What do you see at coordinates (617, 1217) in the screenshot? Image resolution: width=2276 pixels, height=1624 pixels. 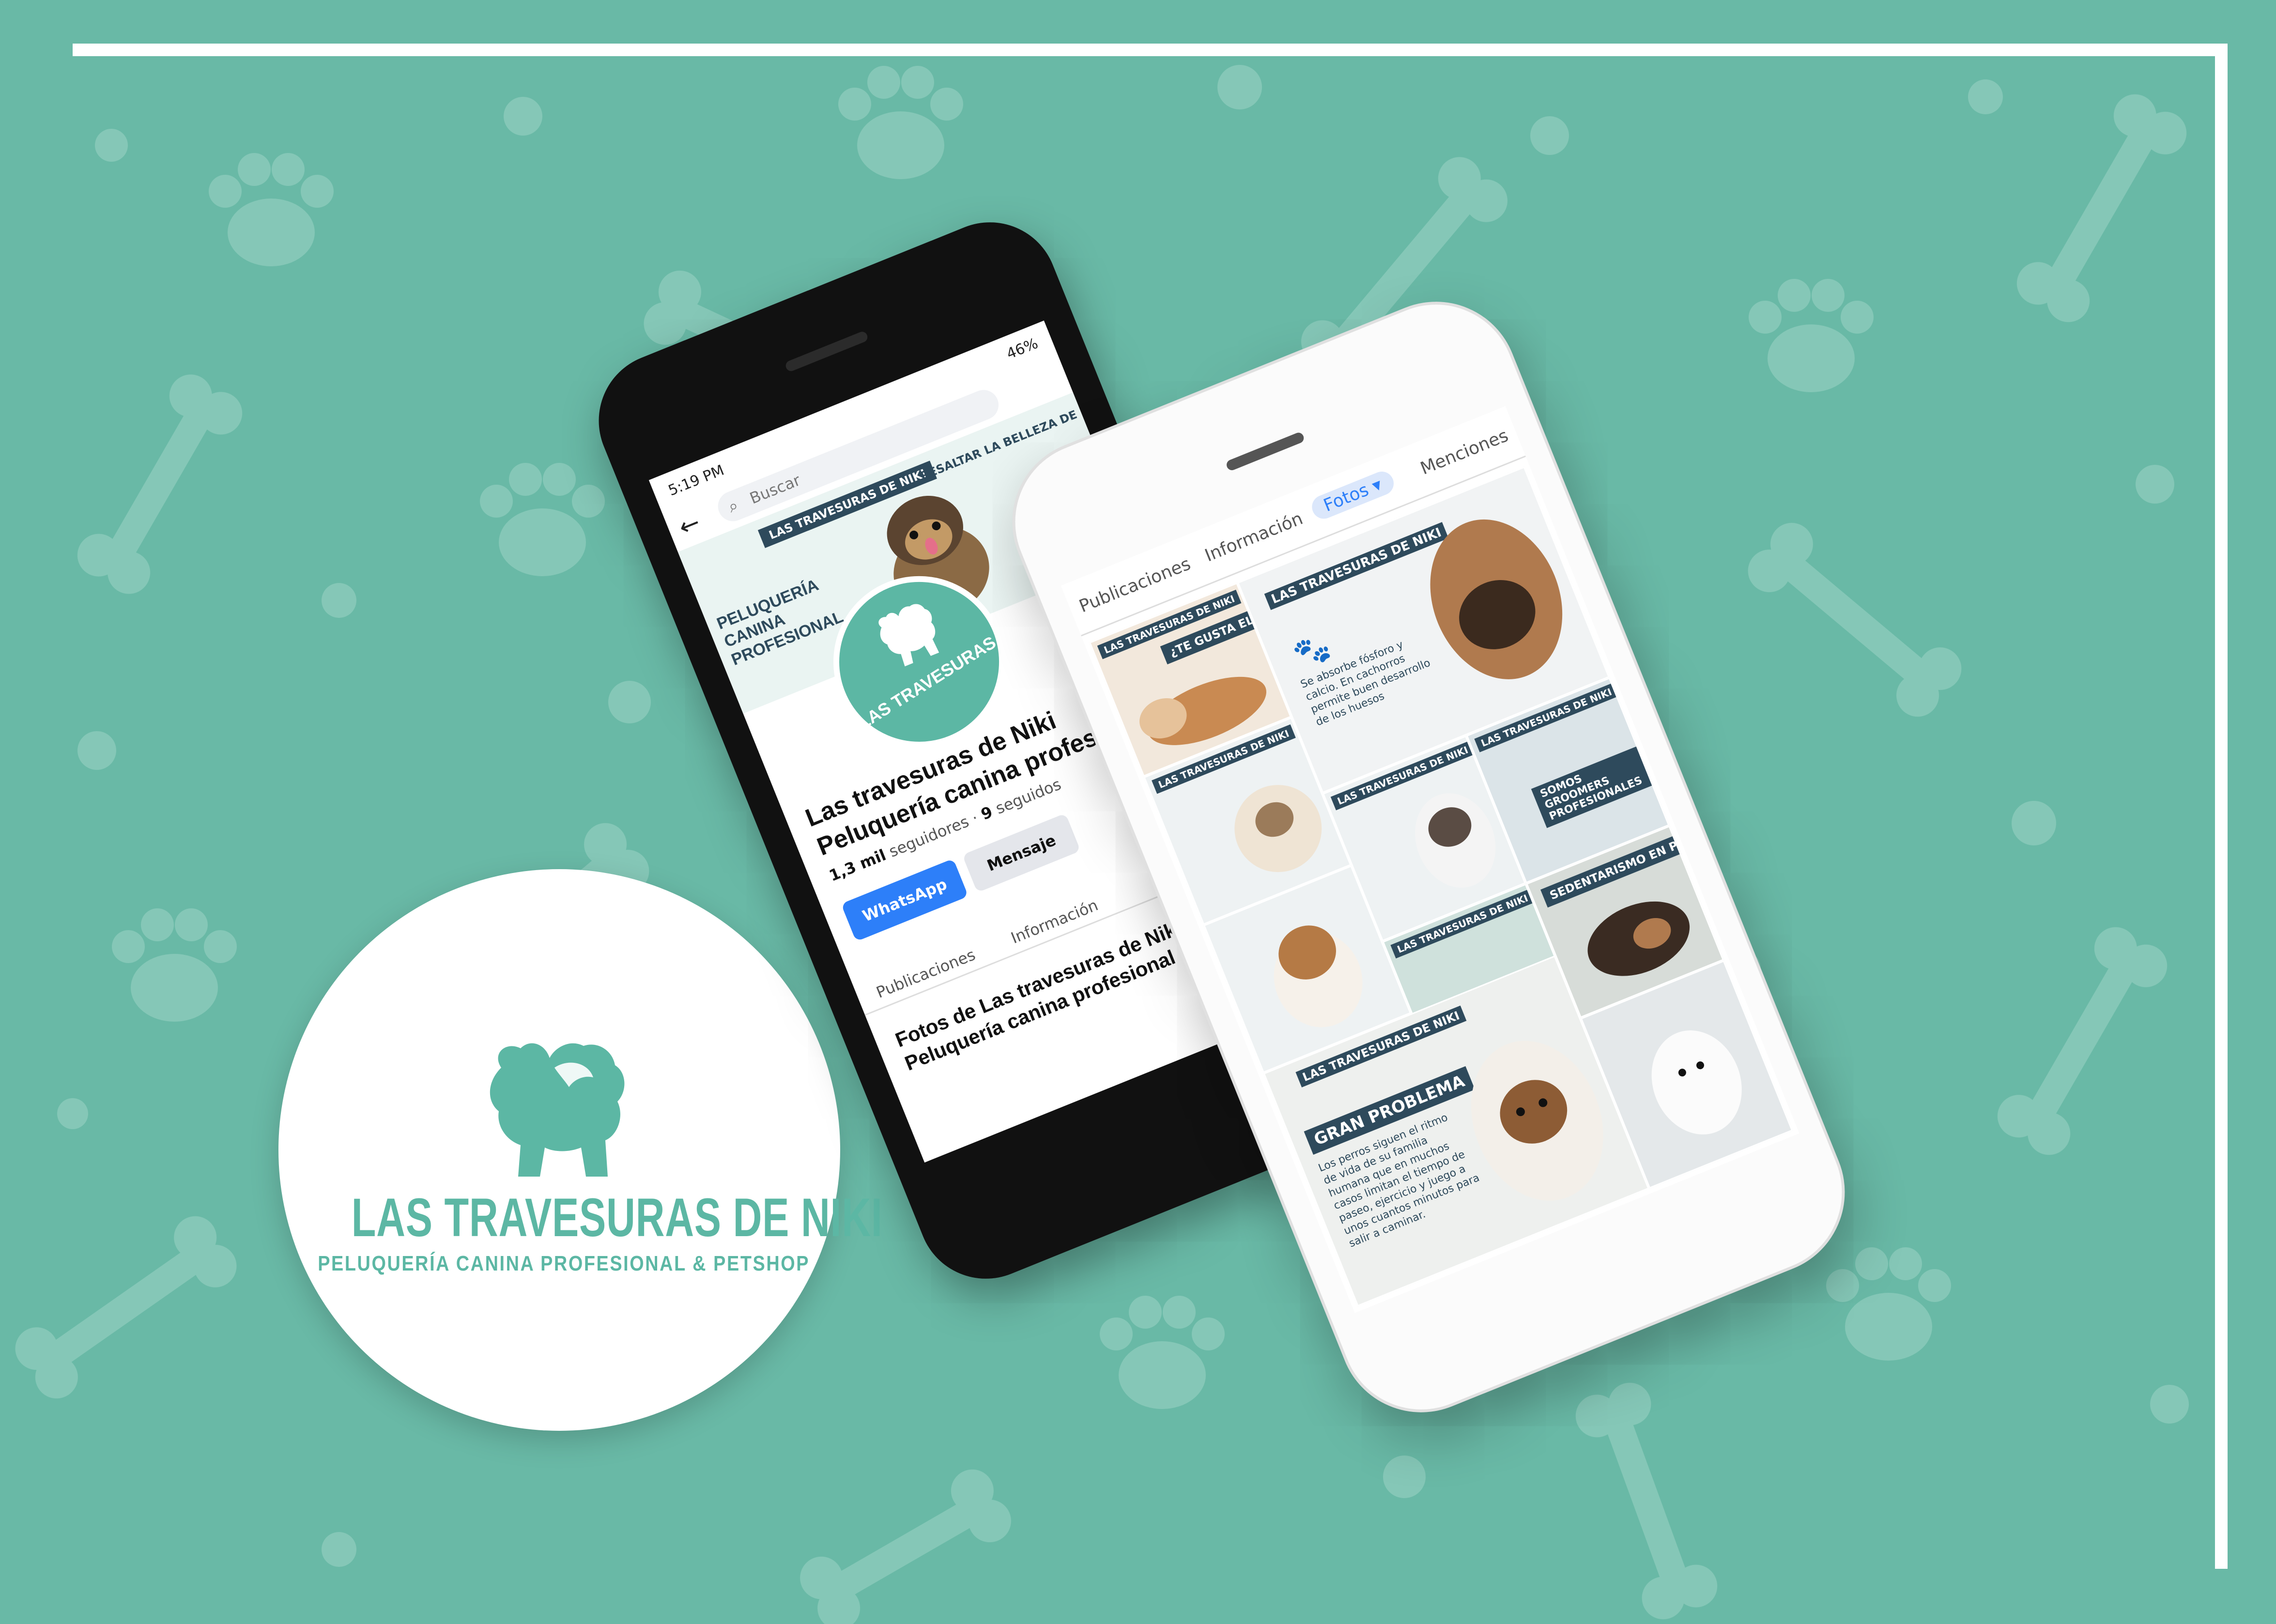 I see `brand-title: LAS TRAVESURAS DE NIKI` at bounding box center [617, 1217].